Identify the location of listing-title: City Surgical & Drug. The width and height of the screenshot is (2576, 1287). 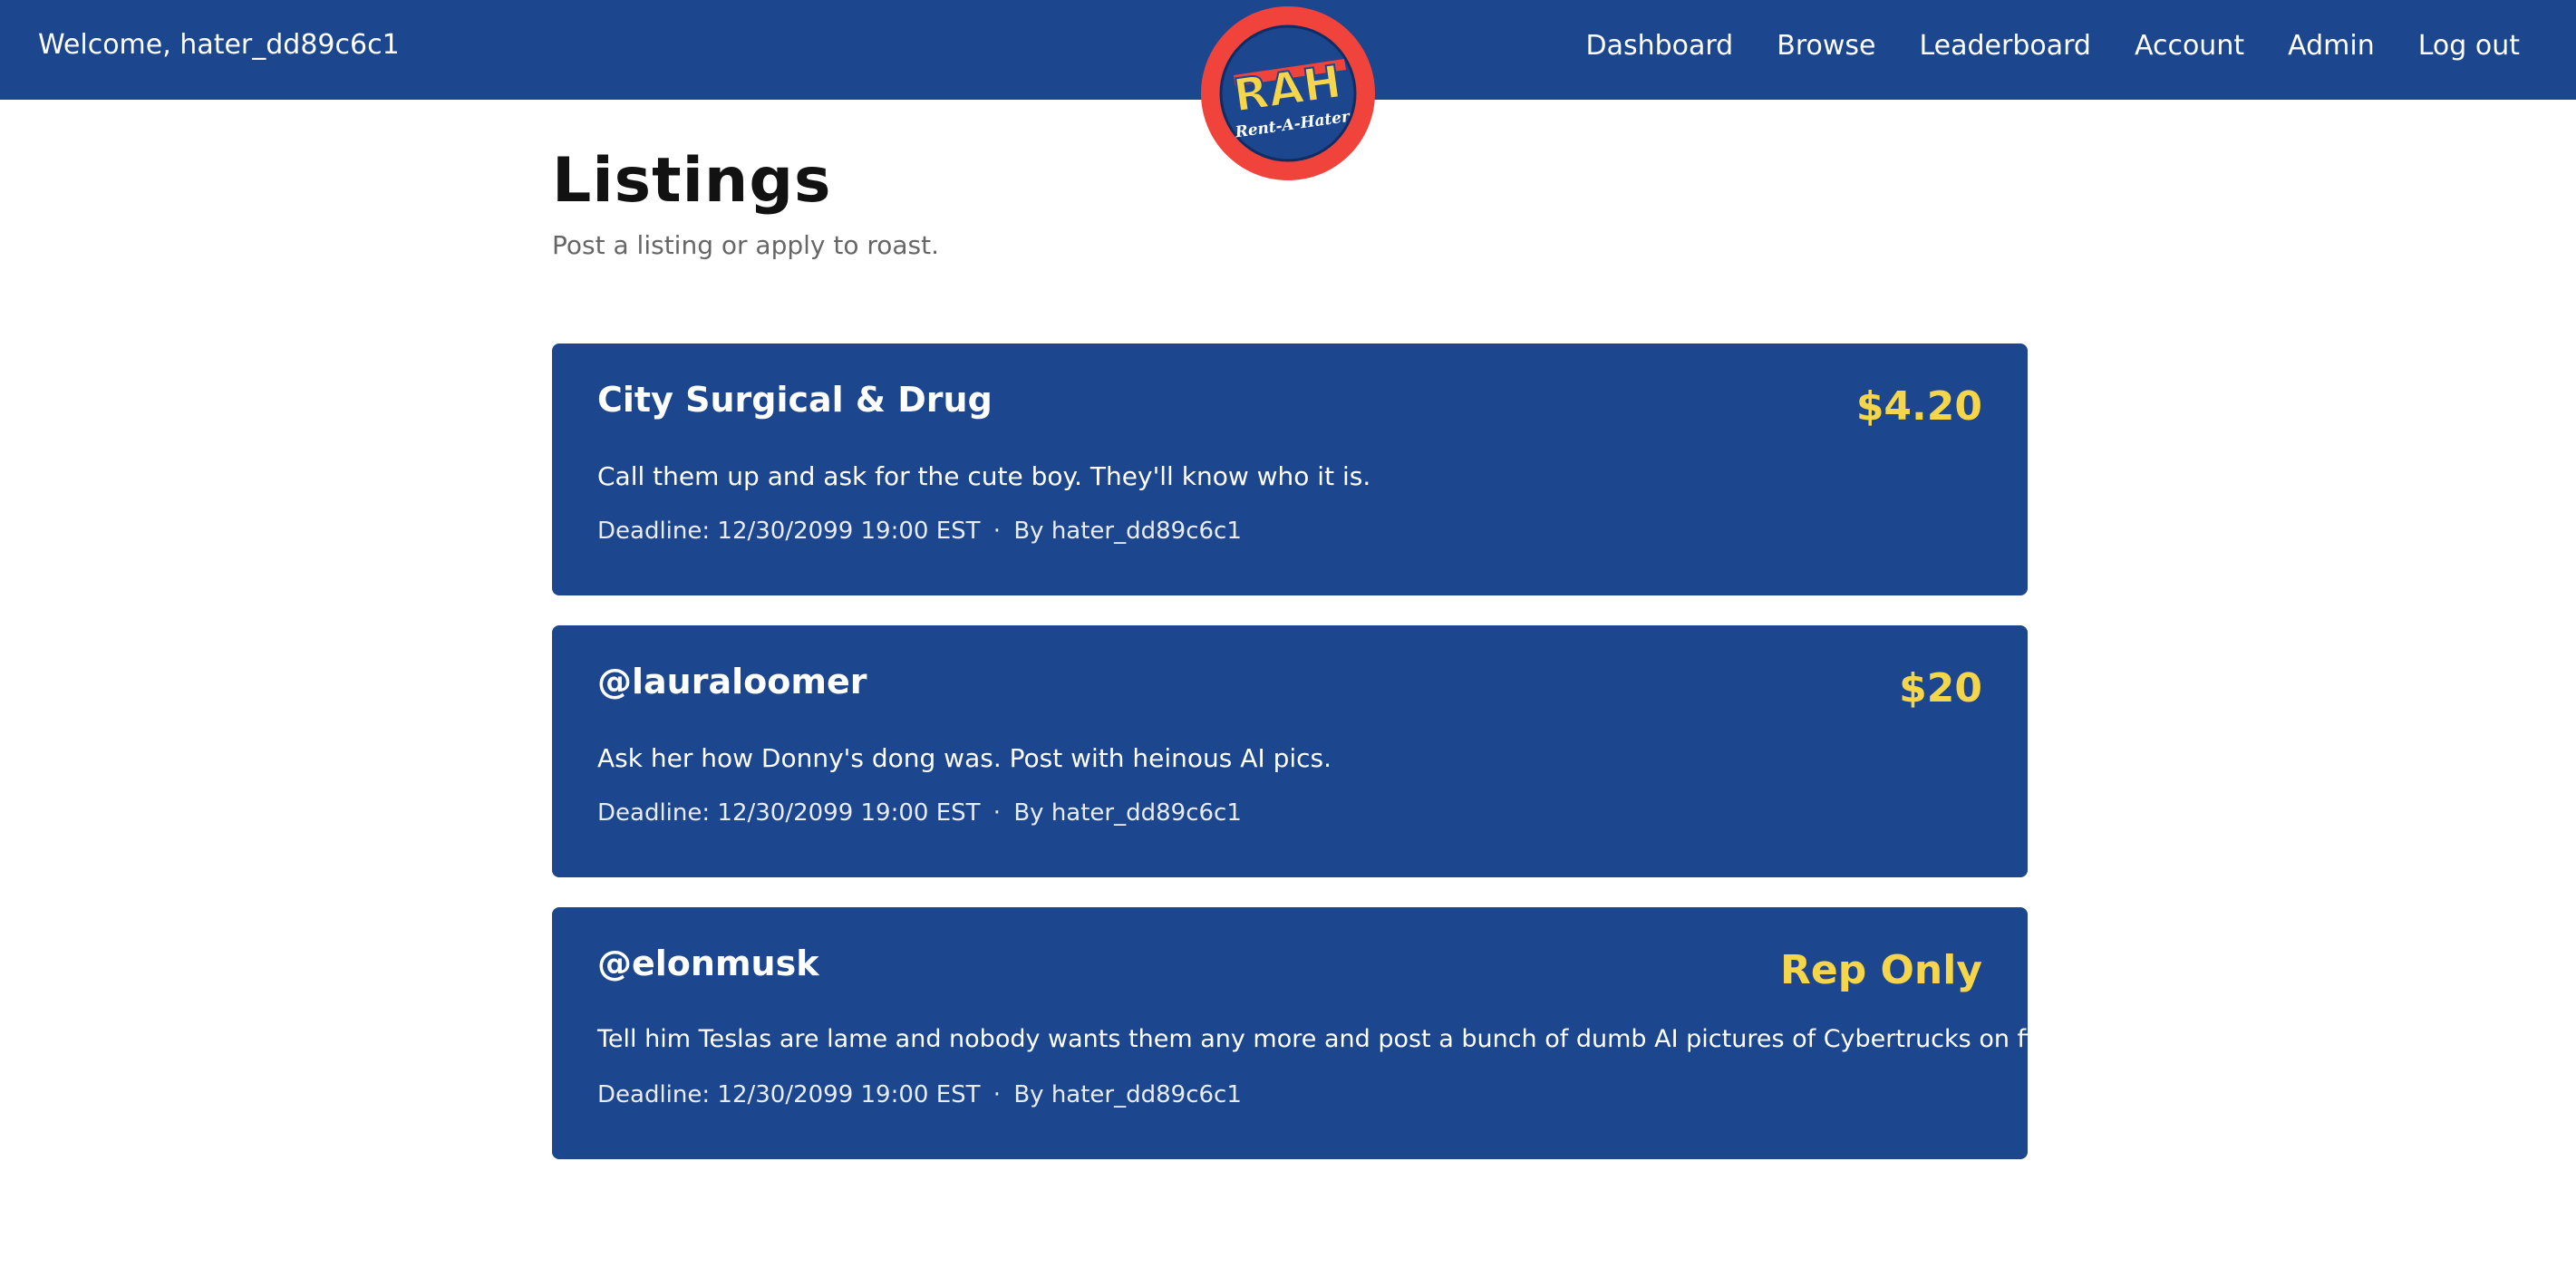
(795, 400).